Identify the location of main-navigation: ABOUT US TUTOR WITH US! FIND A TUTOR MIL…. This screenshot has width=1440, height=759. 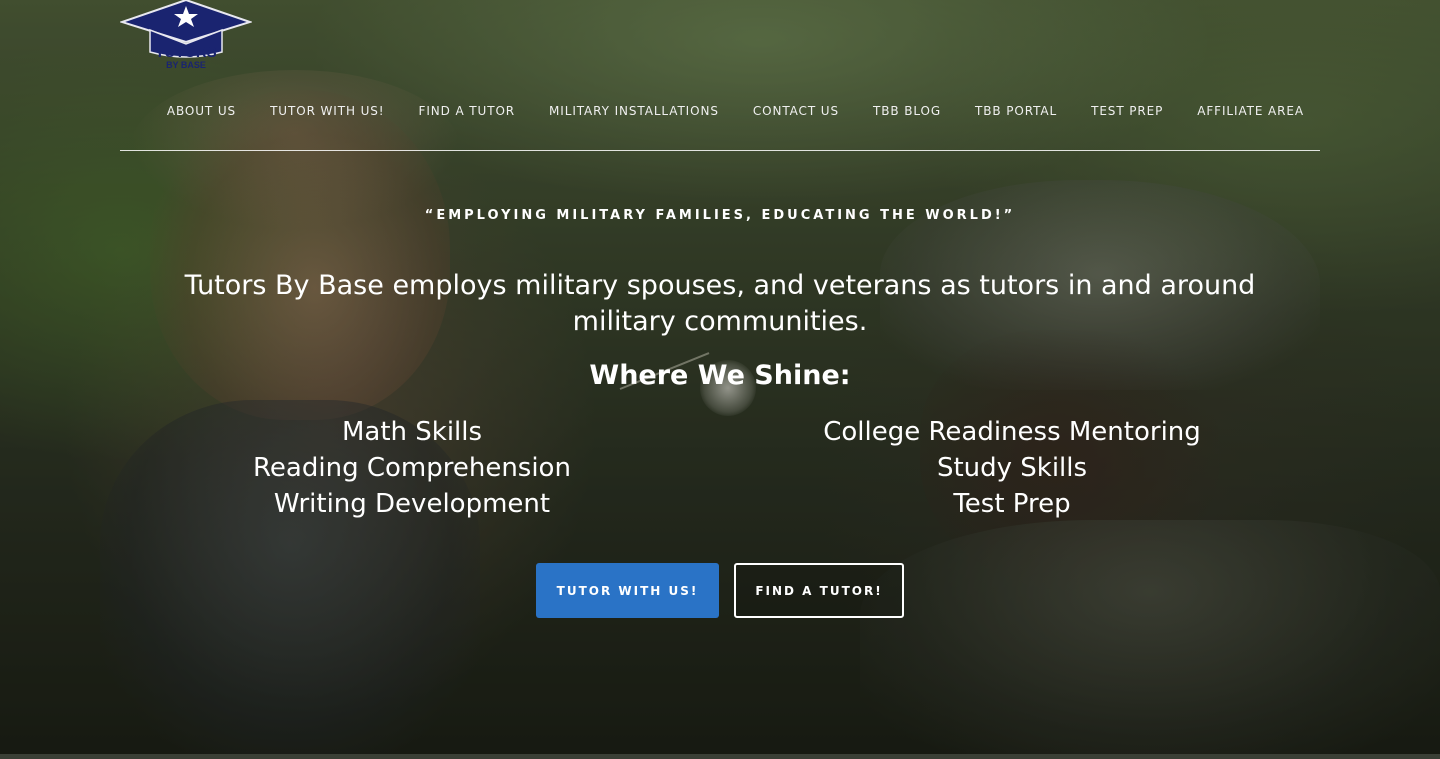
(720, 111).